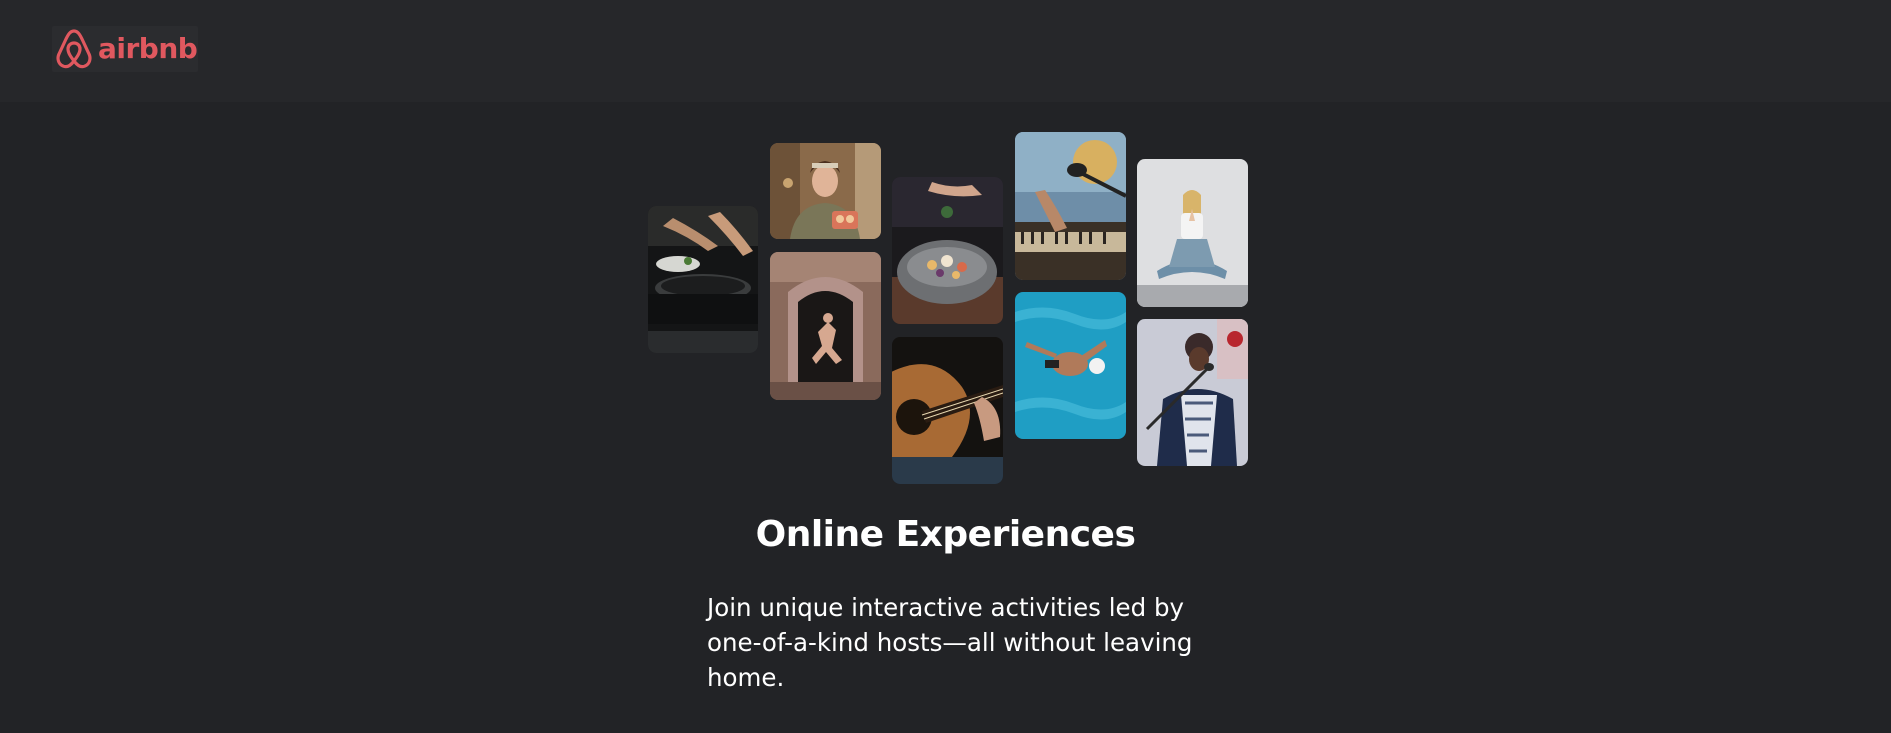  I want to click on page-title: Online Experiences, so click(945, 534).